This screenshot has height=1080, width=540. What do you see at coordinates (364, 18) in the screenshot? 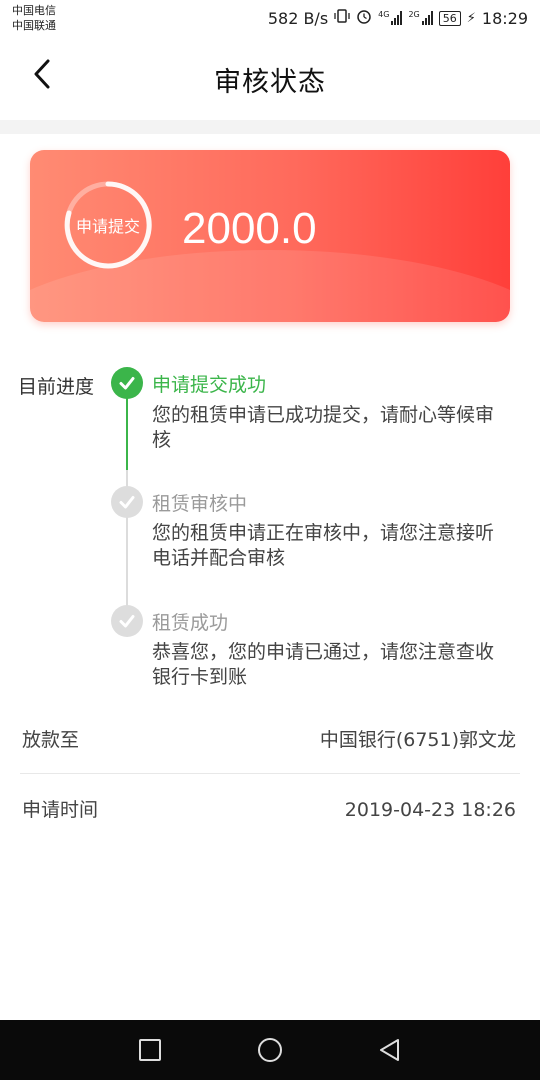
I see `alarm-icon` at bounding box center [364, 18].